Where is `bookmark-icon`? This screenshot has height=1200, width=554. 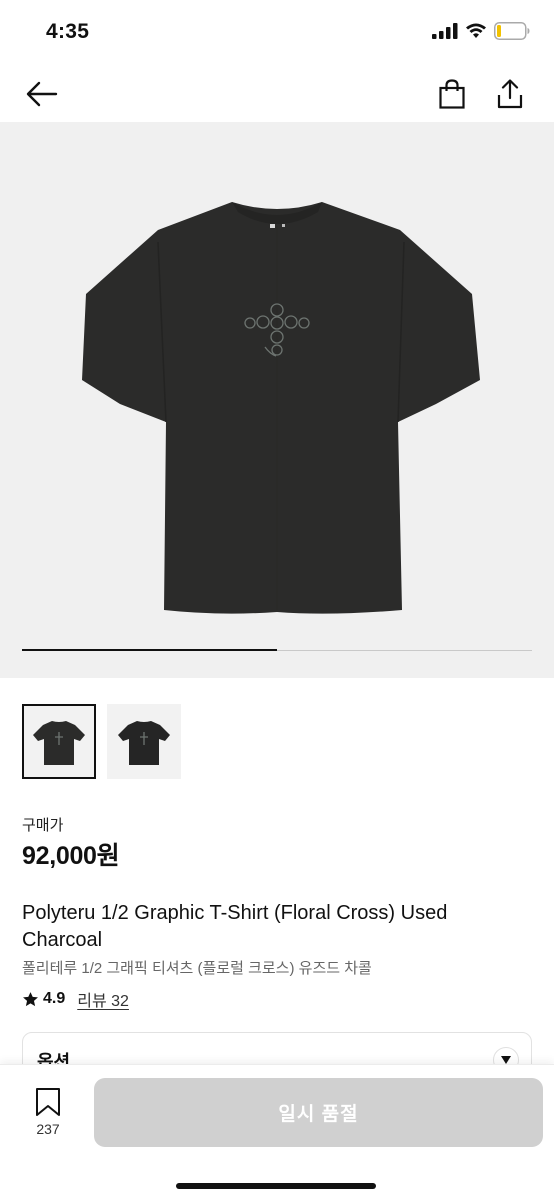 bookmark-icon is located at coordinates (48, 1102).